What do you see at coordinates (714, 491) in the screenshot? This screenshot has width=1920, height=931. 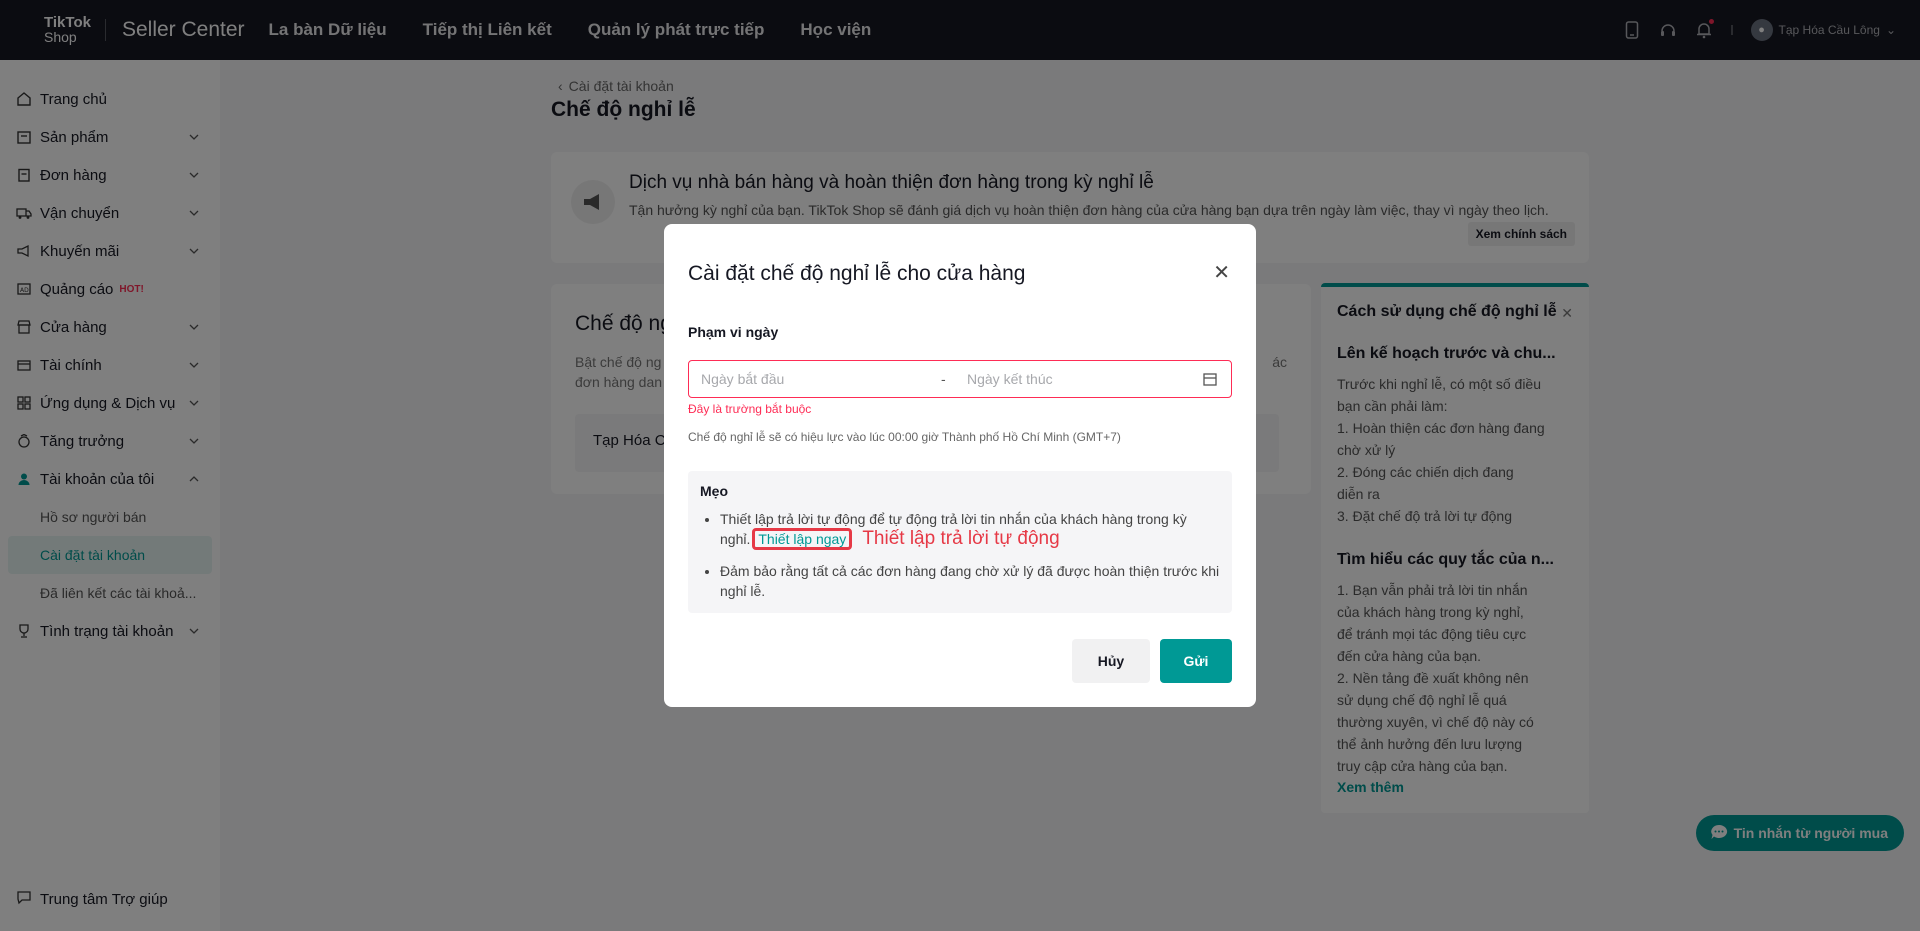 I see `tips-title: Mẹo` at bounding box center [714, 491].